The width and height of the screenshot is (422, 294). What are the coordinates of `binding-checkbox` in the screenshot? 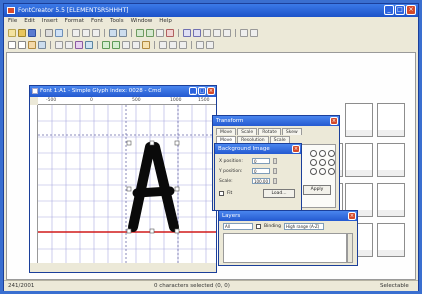 It's located at (258, 226).